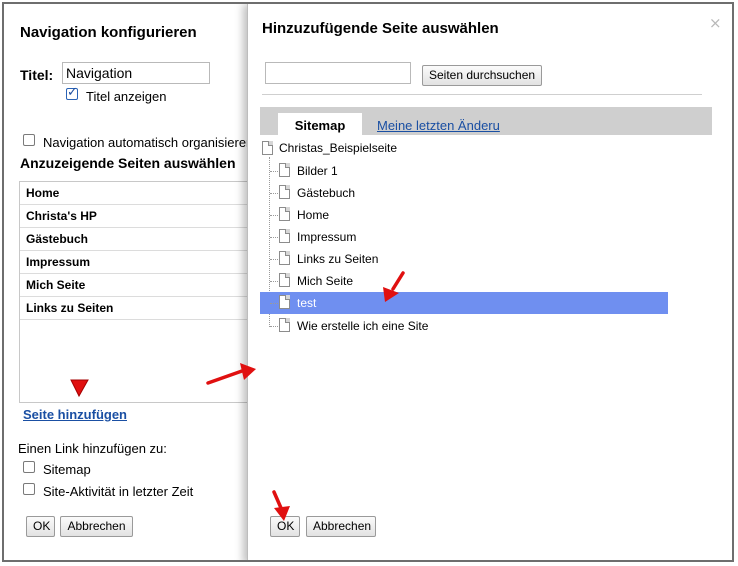  I want to click on page-list-item: Mich Seite, so click(139, 285).